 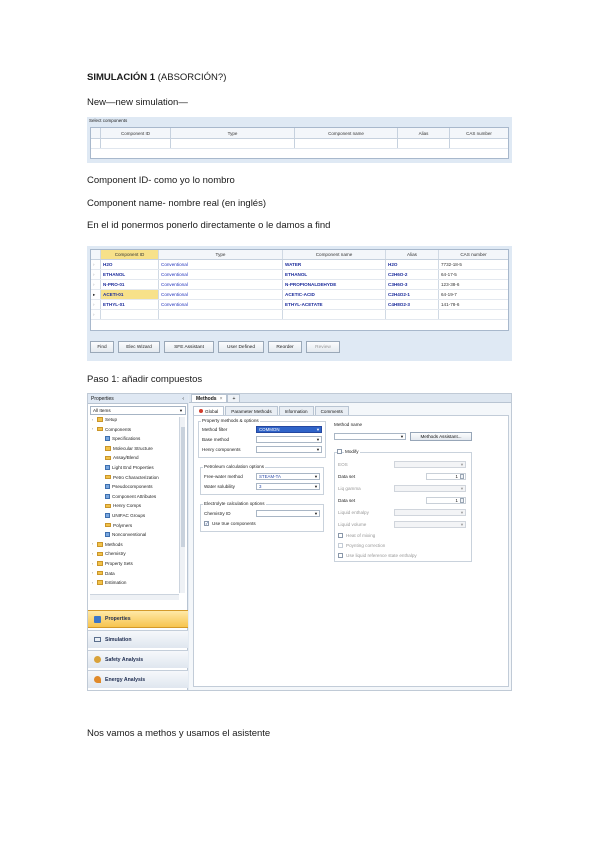 I want to click on nav-simulation-button: Simulation, so click(x=138, y=639).